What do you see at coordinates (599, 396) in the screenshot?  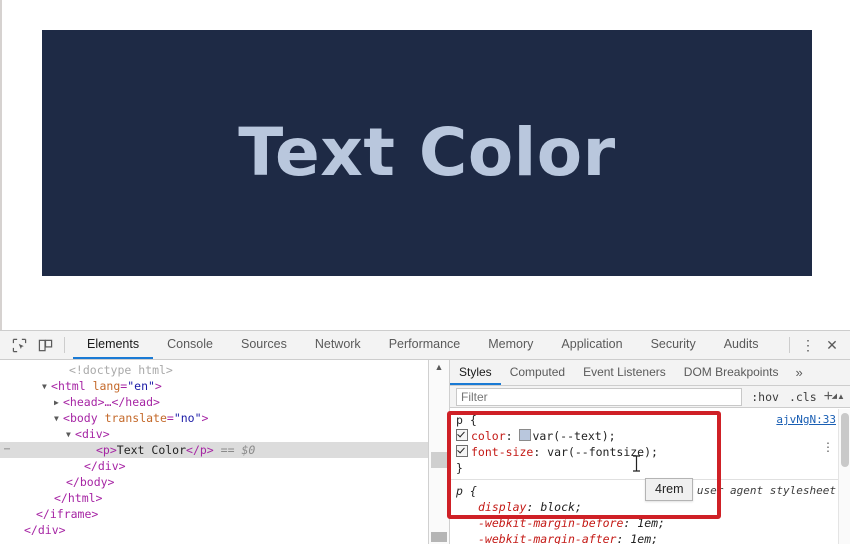 I see `filter-input` at bounding box center [599, 396].